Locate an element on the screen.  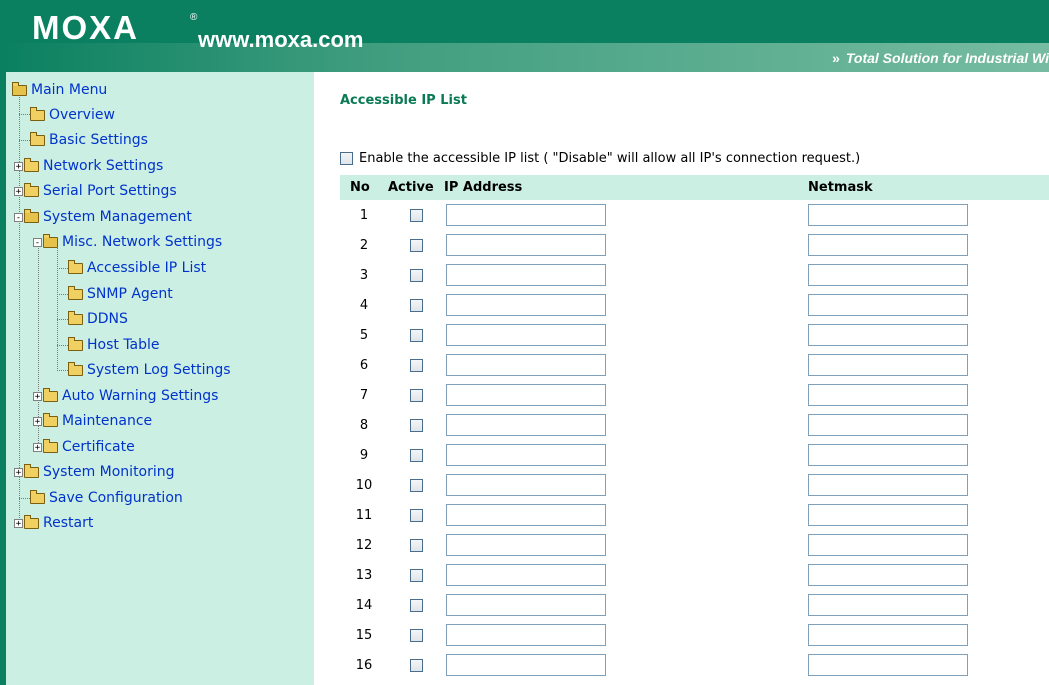
ip-cell is located at coordinates (626, 605).